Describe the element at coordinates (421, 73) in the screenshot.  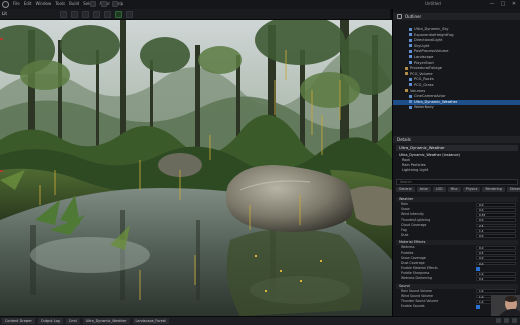
I see `outliner-item-label: PCG_Volume` at that location.